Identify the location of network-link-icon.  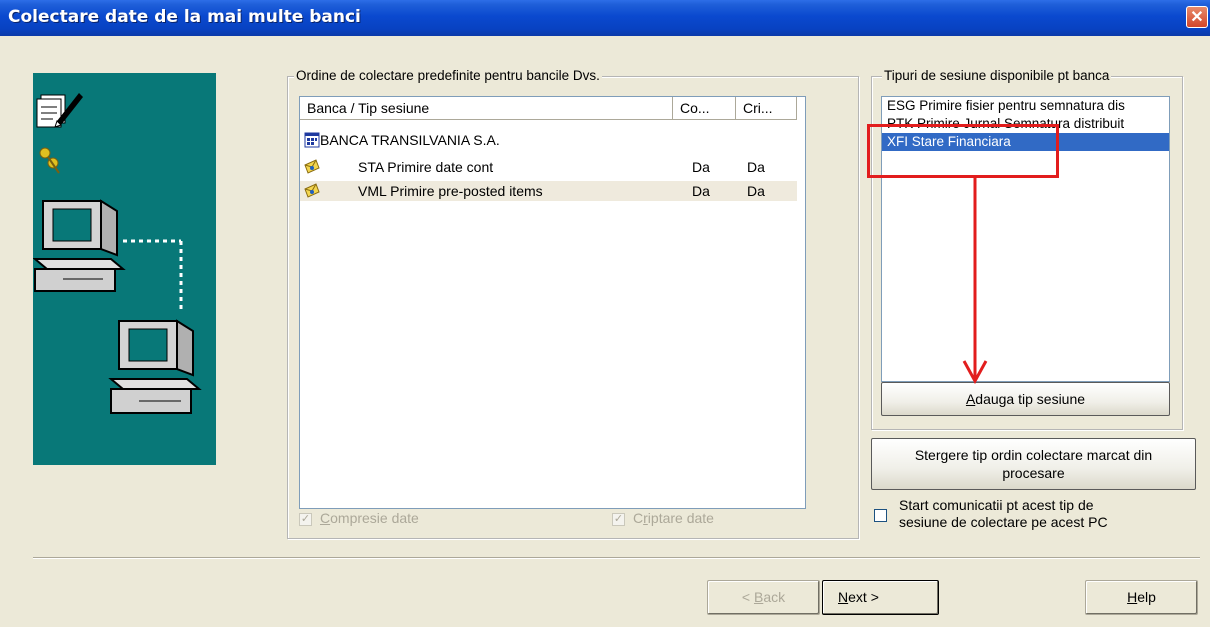
(153, 276).